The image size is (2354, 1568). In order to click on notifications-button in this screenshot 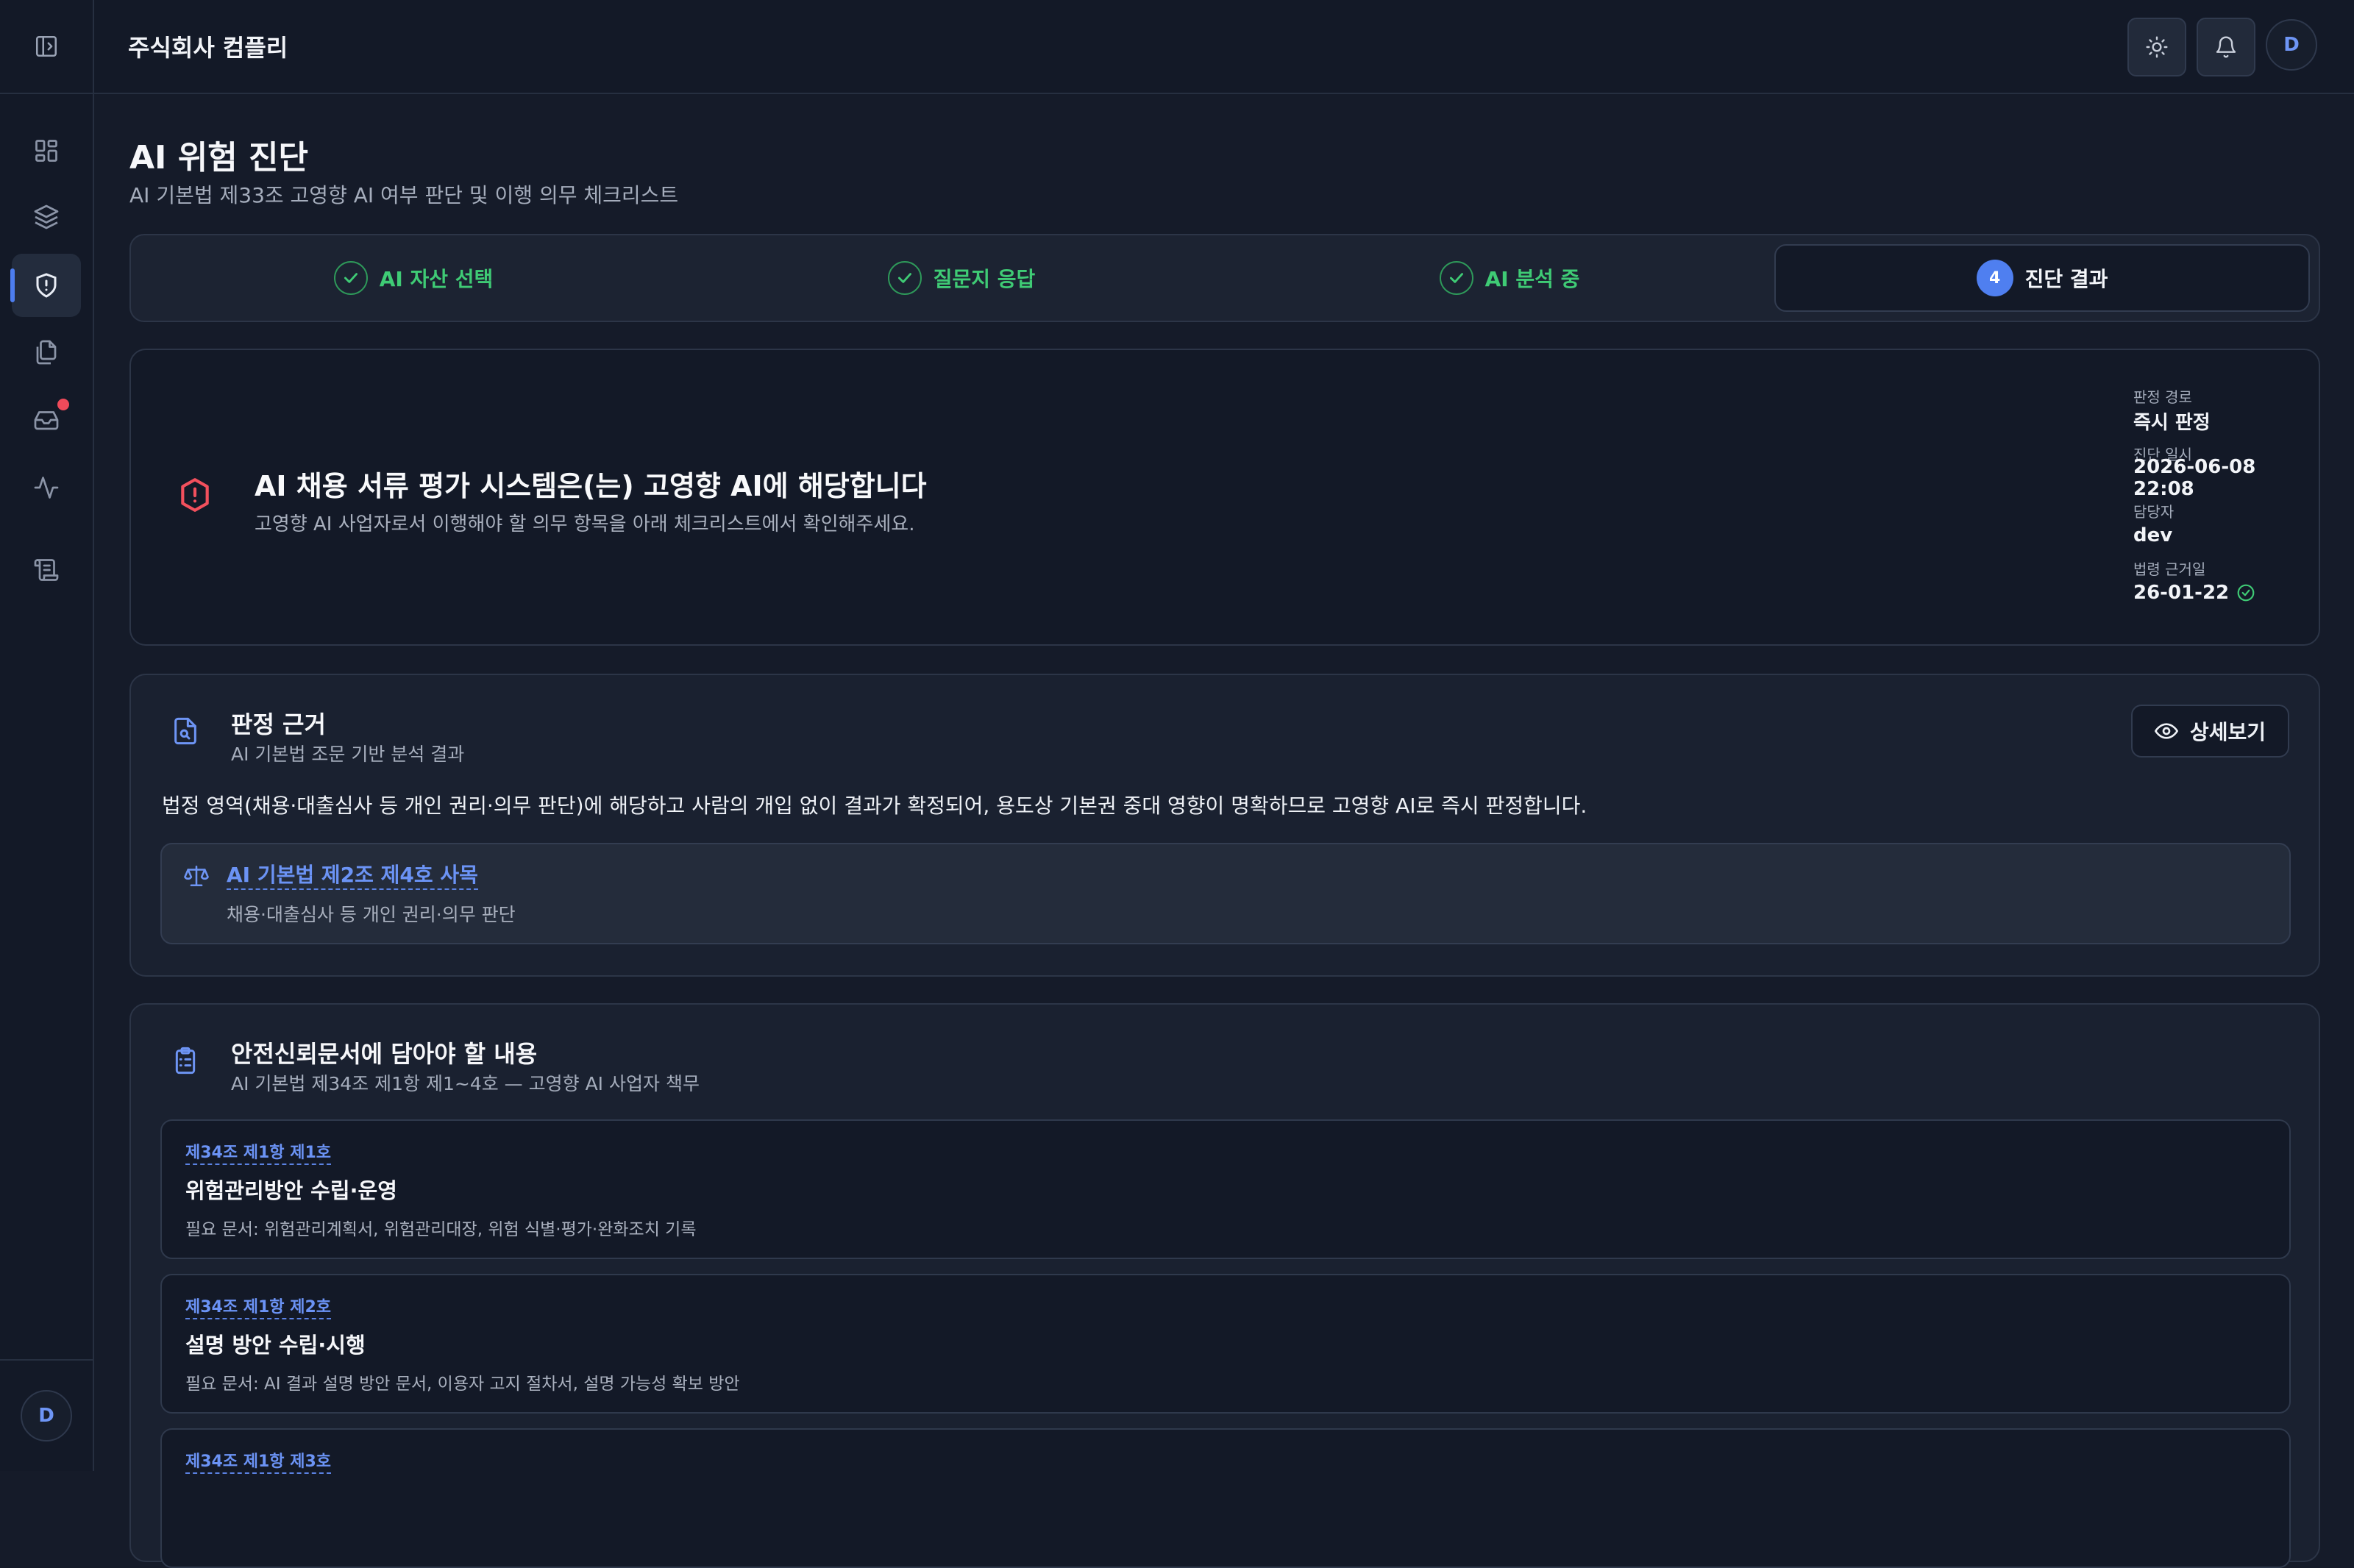, I will do `click(2226, 47)`.